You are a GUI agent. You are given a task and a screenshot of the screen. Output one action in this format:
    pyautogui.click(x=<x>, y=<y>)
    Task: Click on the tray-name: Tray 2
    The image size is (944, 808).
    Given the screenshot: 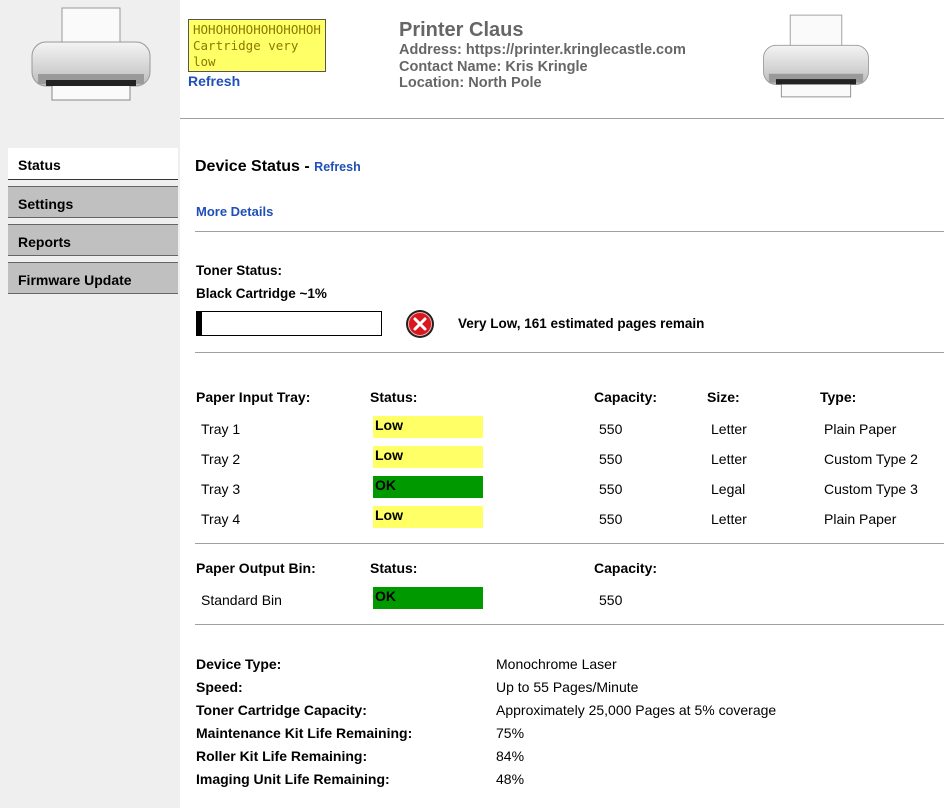 What is the action you would take?
    pyautogui.click(x=221, y=459)
    